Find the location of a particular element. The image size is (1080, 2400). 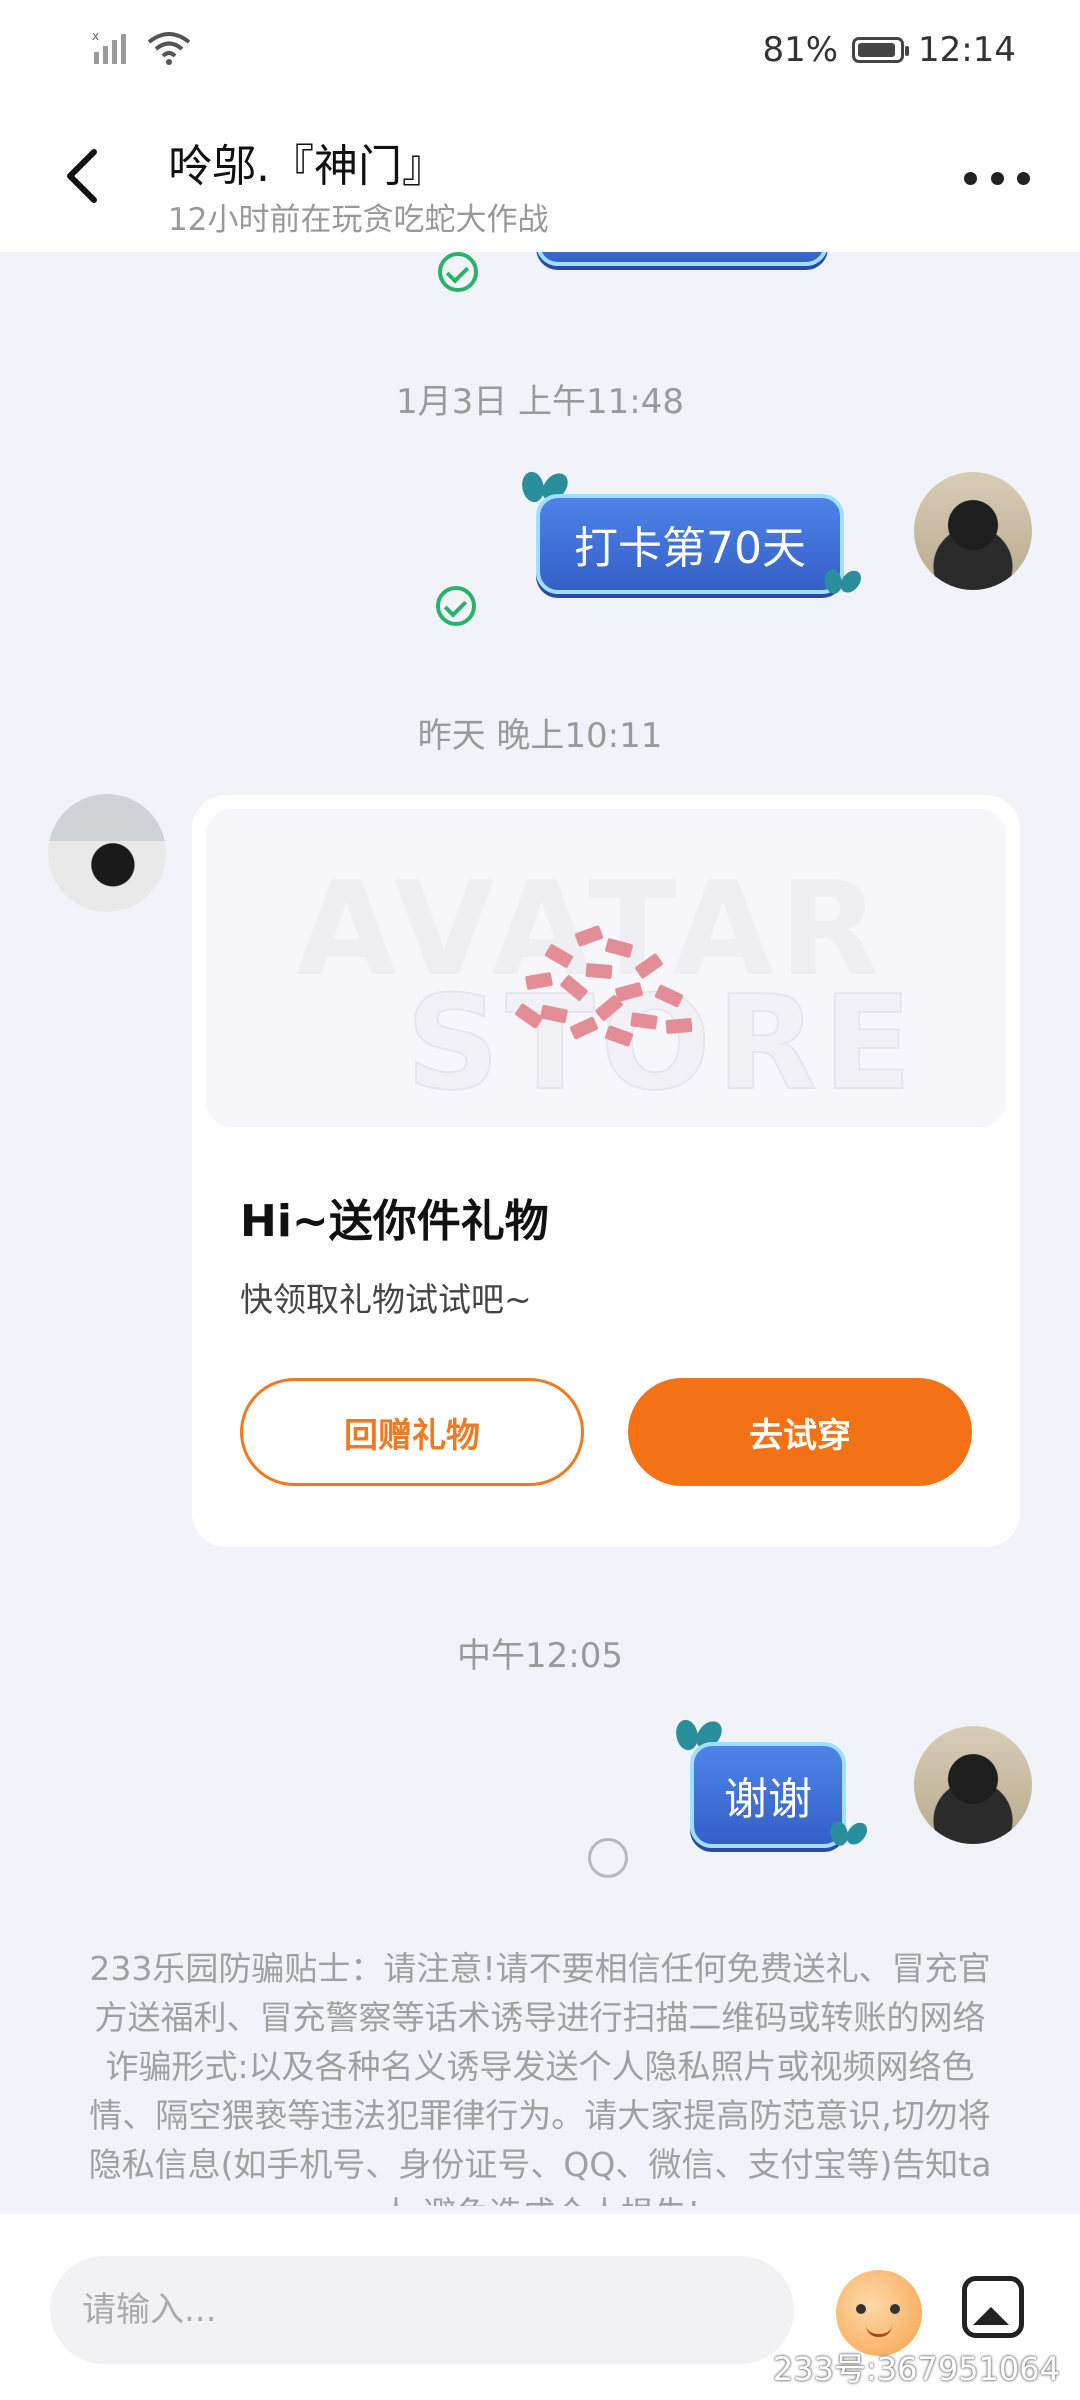

user-id-watermark: 233号:367951064 is located at coordinates (916, 2369).